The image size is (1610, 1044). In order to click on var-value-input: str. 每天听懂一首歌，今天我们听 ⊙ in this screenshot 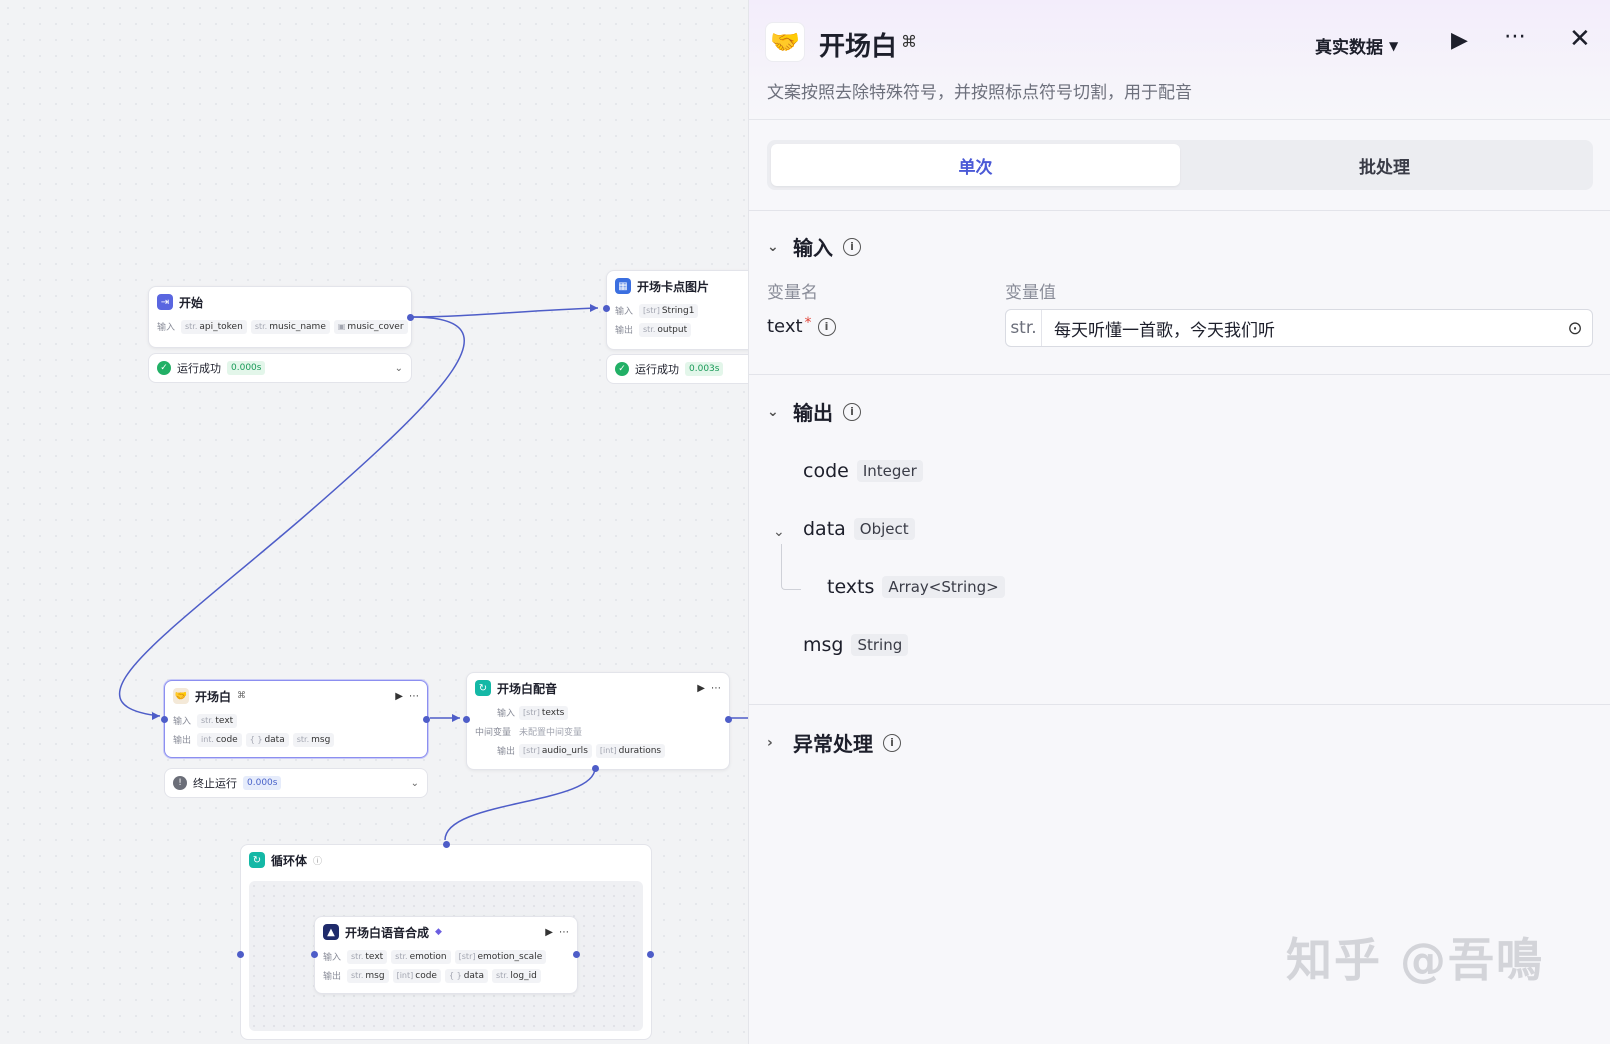, I will do `click(1299, 328)`.